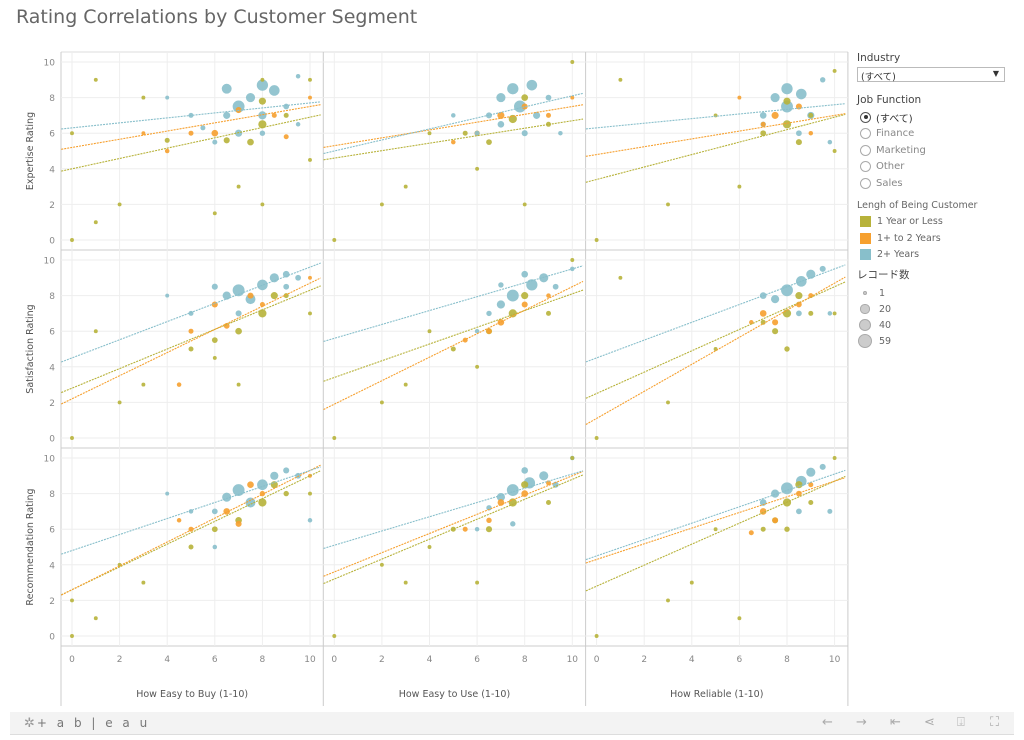 This screenshot has width=1024, height=740. What do you see at coordinates (937, 117) in the screenshot?
I see `job-function-option: (すべて)` at bounding box center [937, 117].